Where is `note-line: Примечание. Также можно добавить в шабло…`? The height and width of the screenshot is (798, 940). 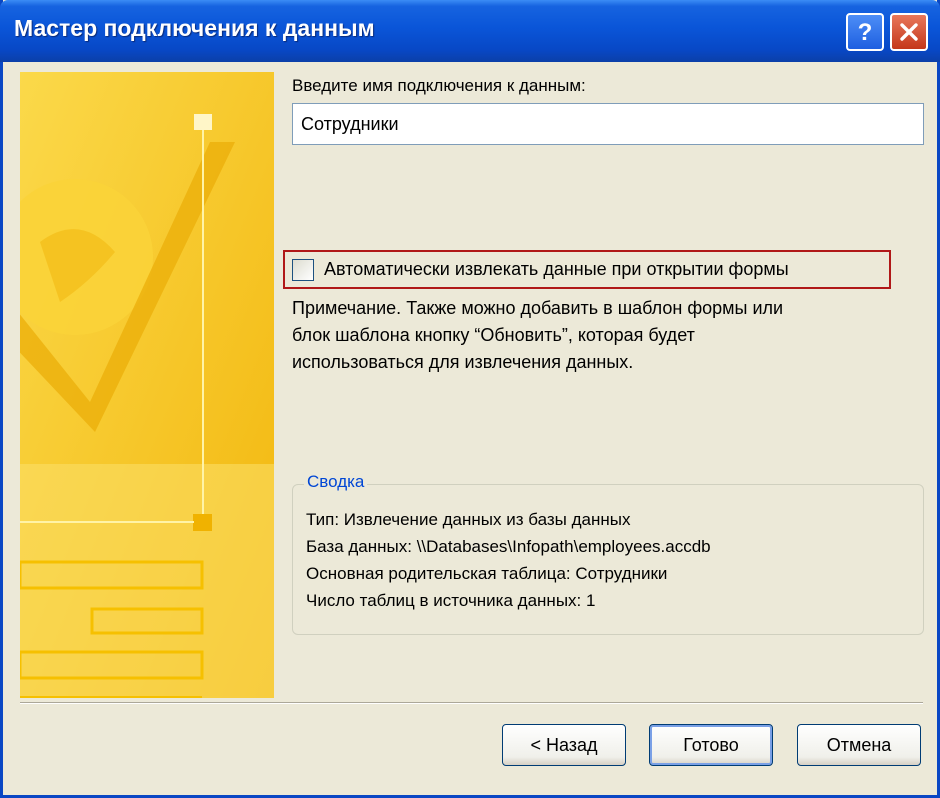
note-line: Примечание. Также можно добавить в шабло… is located at coordinates (538, 308).